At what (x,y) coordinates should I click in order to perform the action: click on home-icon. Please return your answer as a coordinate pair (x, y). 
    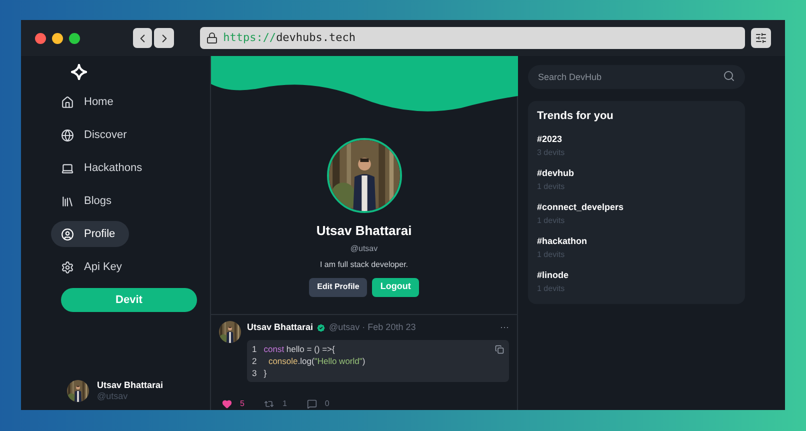
    Looking at the image, I should click on (67, 102).